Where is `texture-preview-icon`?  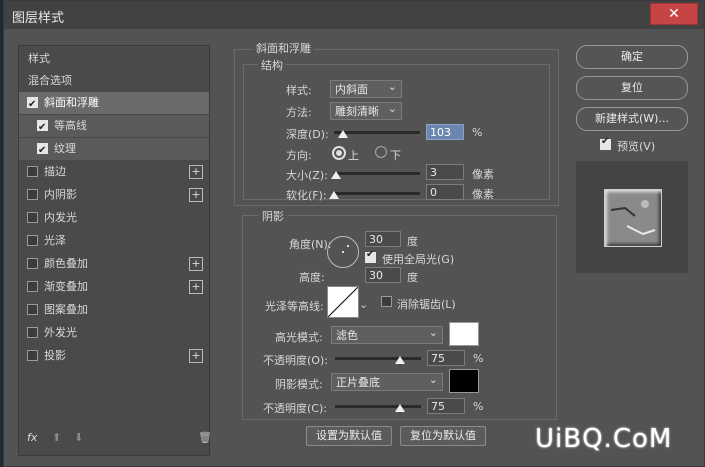
texture-preview-icon is located at coordinates (633, 218).